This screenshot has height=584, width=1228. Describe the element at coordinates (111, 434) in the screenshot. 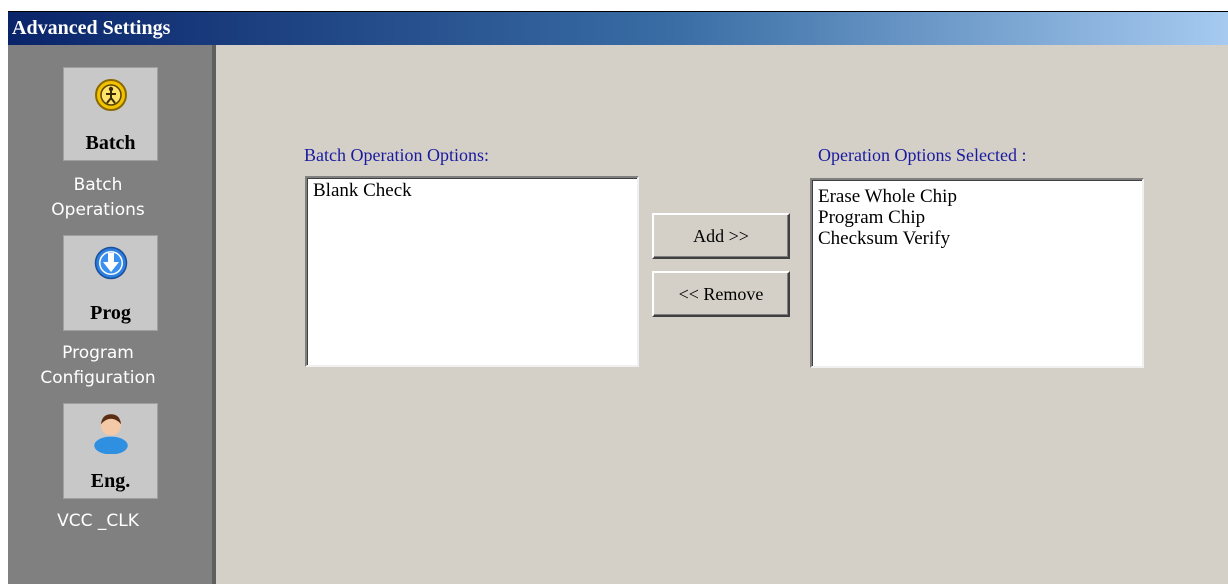

I see `engineer-person-icon` at that location.